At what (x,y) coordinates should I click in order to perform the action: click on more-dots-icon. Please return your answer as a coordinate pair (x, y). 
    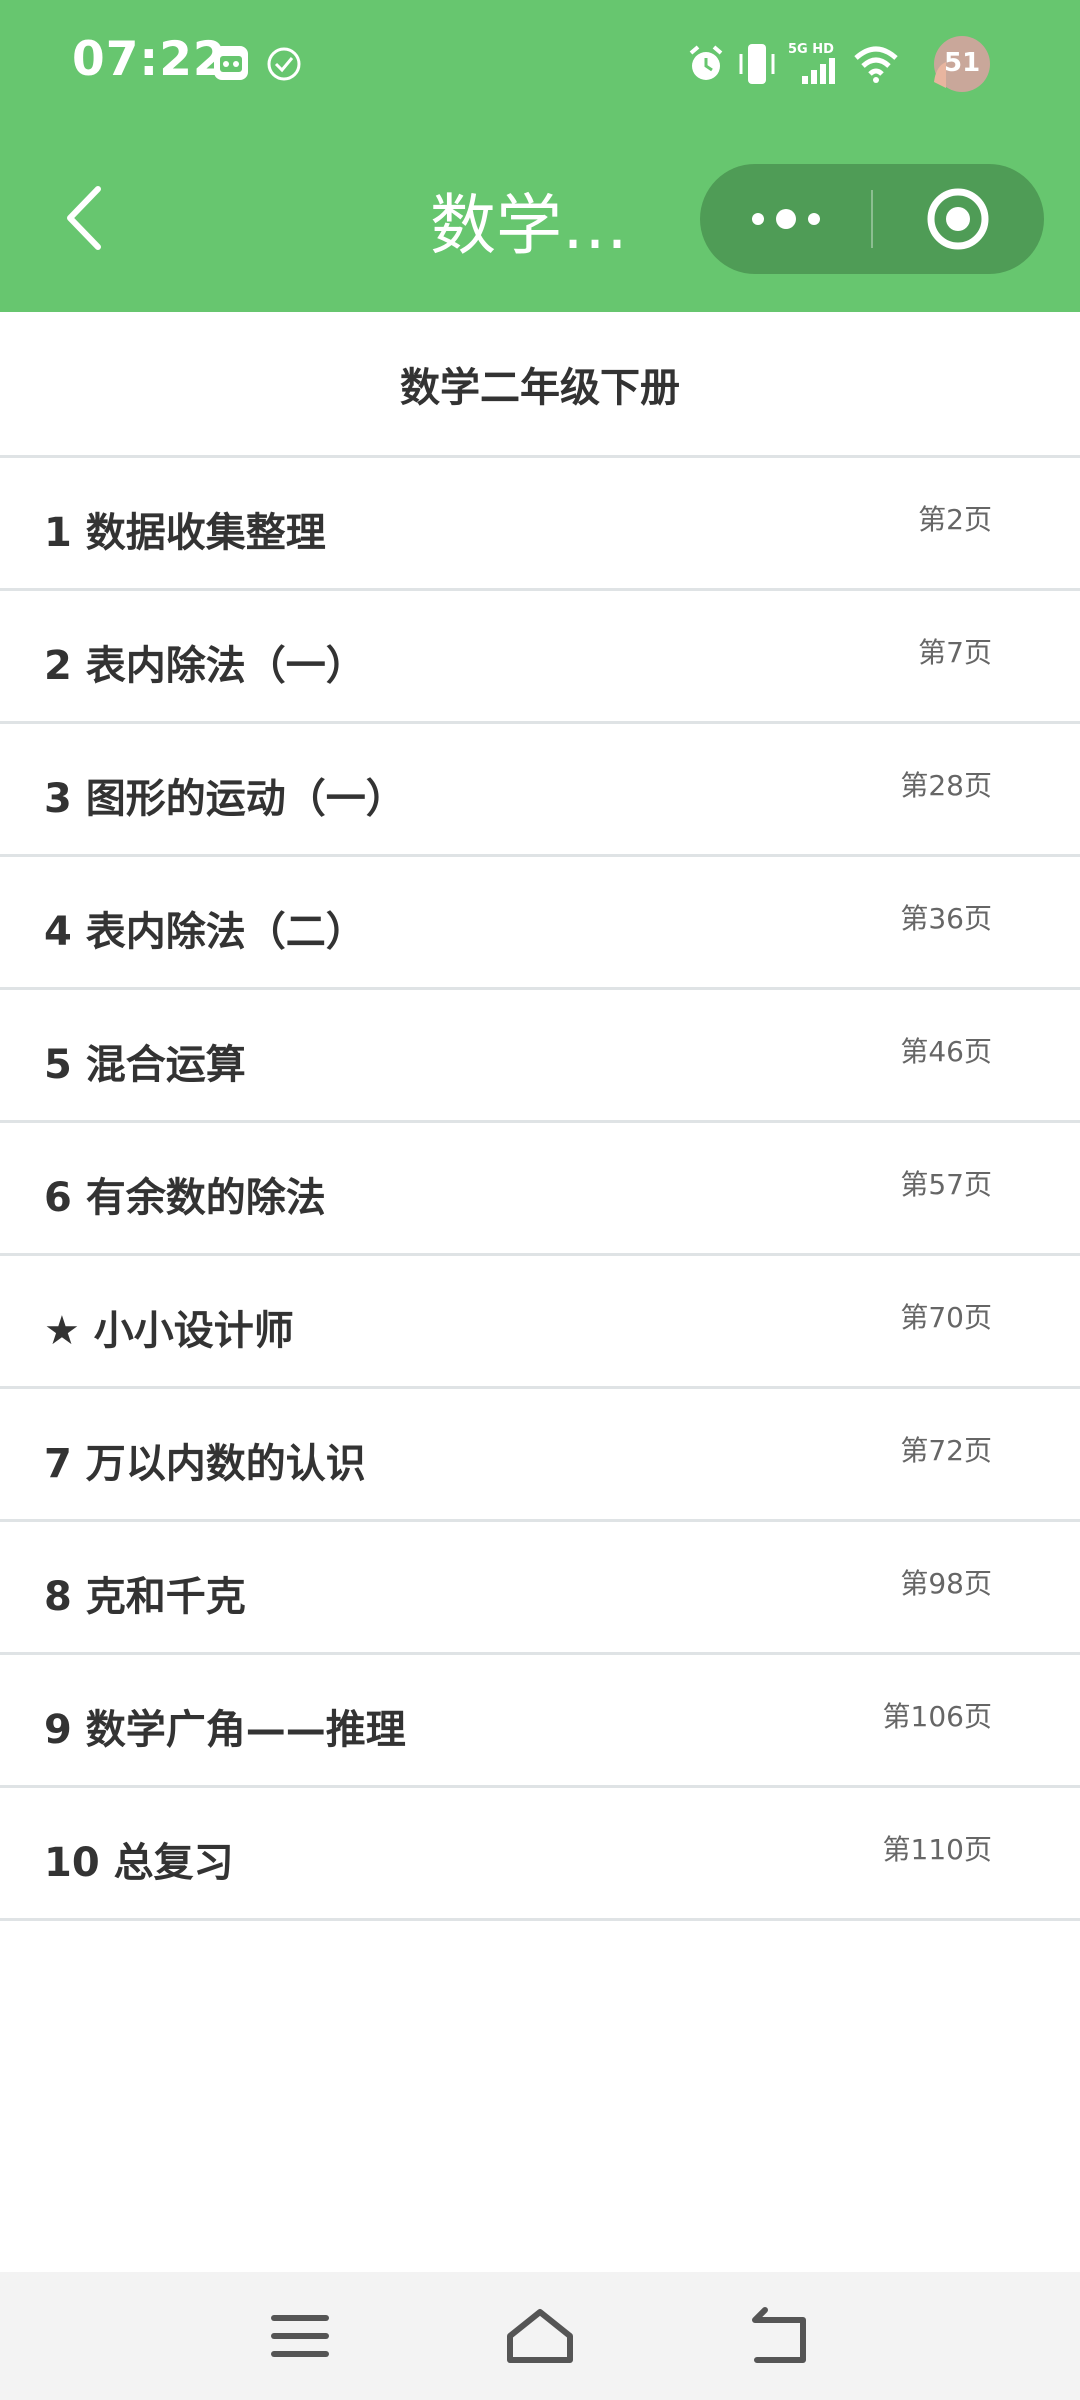
    Looking at the image, I should click on (786, 219).